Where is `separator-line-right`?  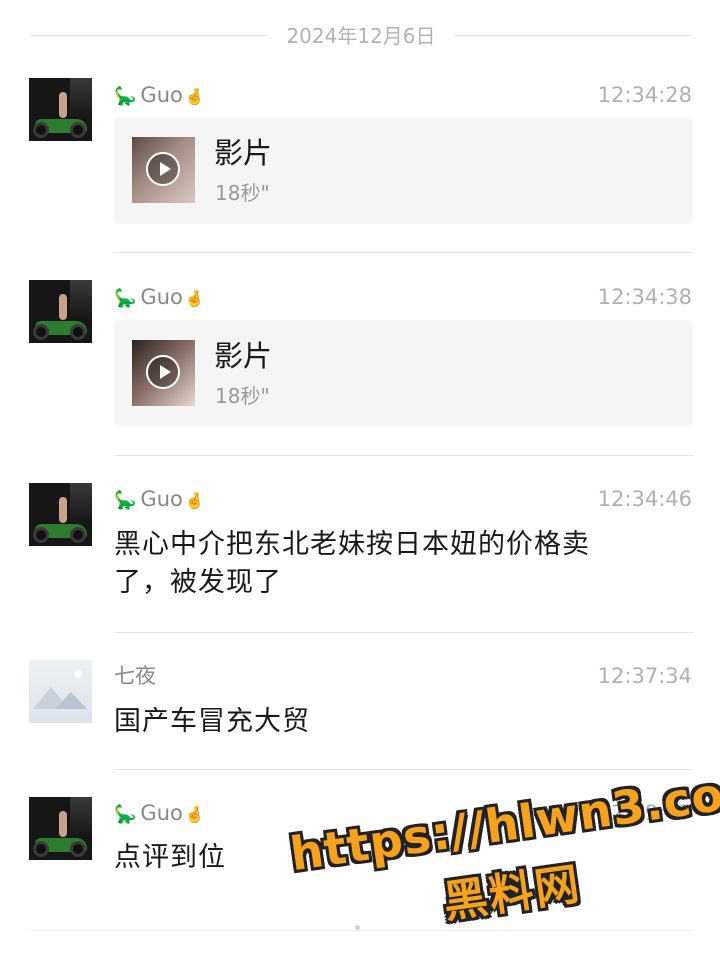
separator-line-right is located at coordinates (573, 35).